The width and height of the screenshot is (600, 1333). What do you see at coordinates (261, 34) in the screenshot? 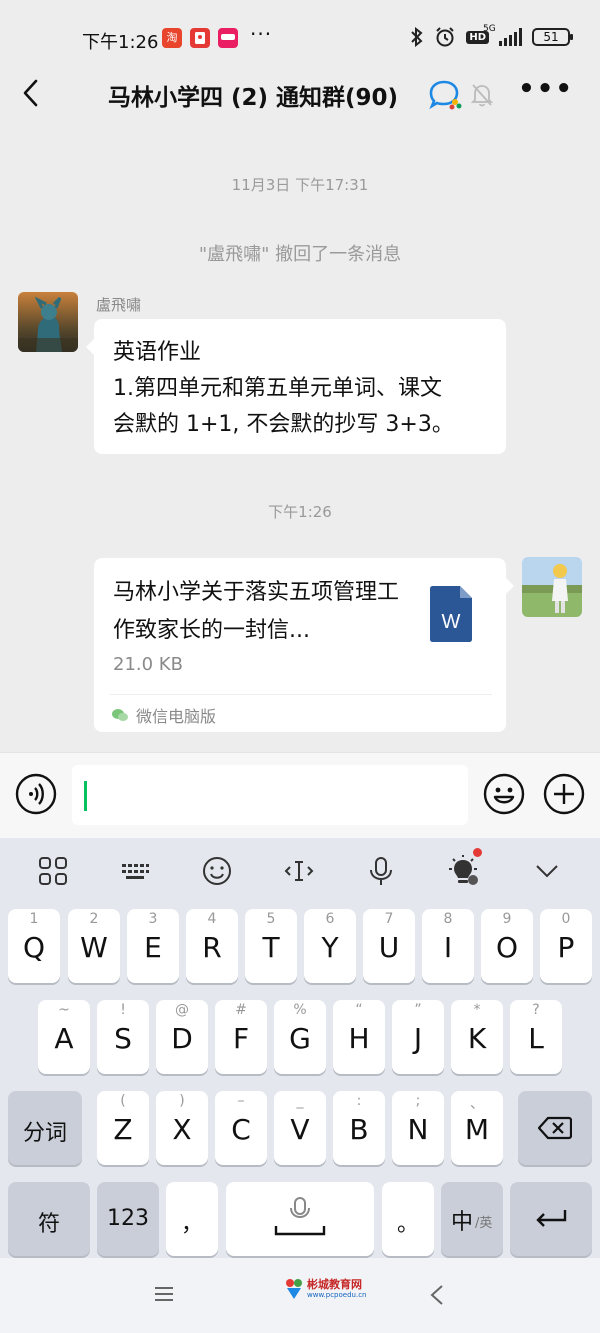
I see `more-notifications-icon: ···` at bounding box center [261, 34].